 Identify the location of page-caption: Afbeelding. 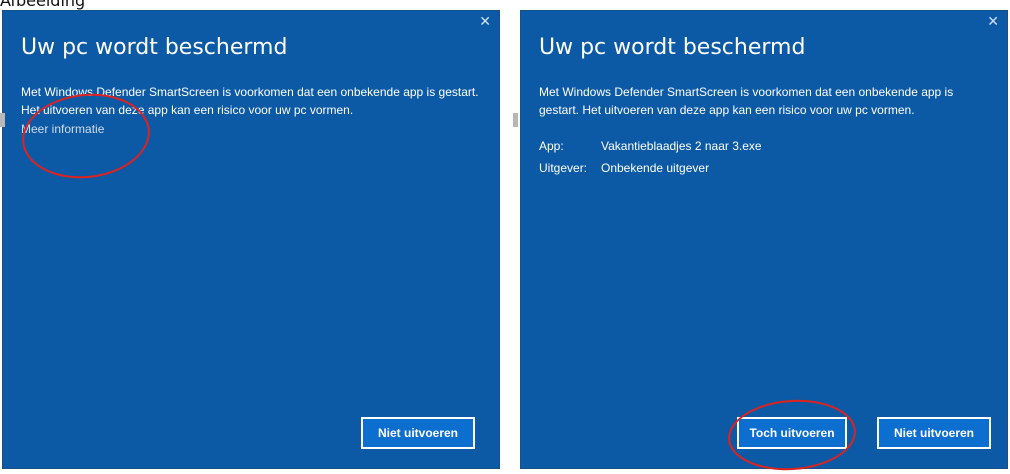
(43, 5).